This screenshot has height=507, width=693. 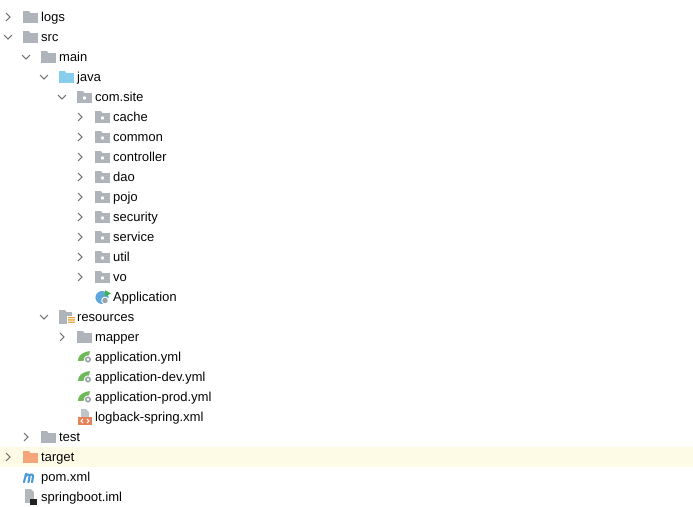 What do you see at coordinates (30, 497) in the screenshot?
I see `module-file-icon` at bounding box center [30, 497].